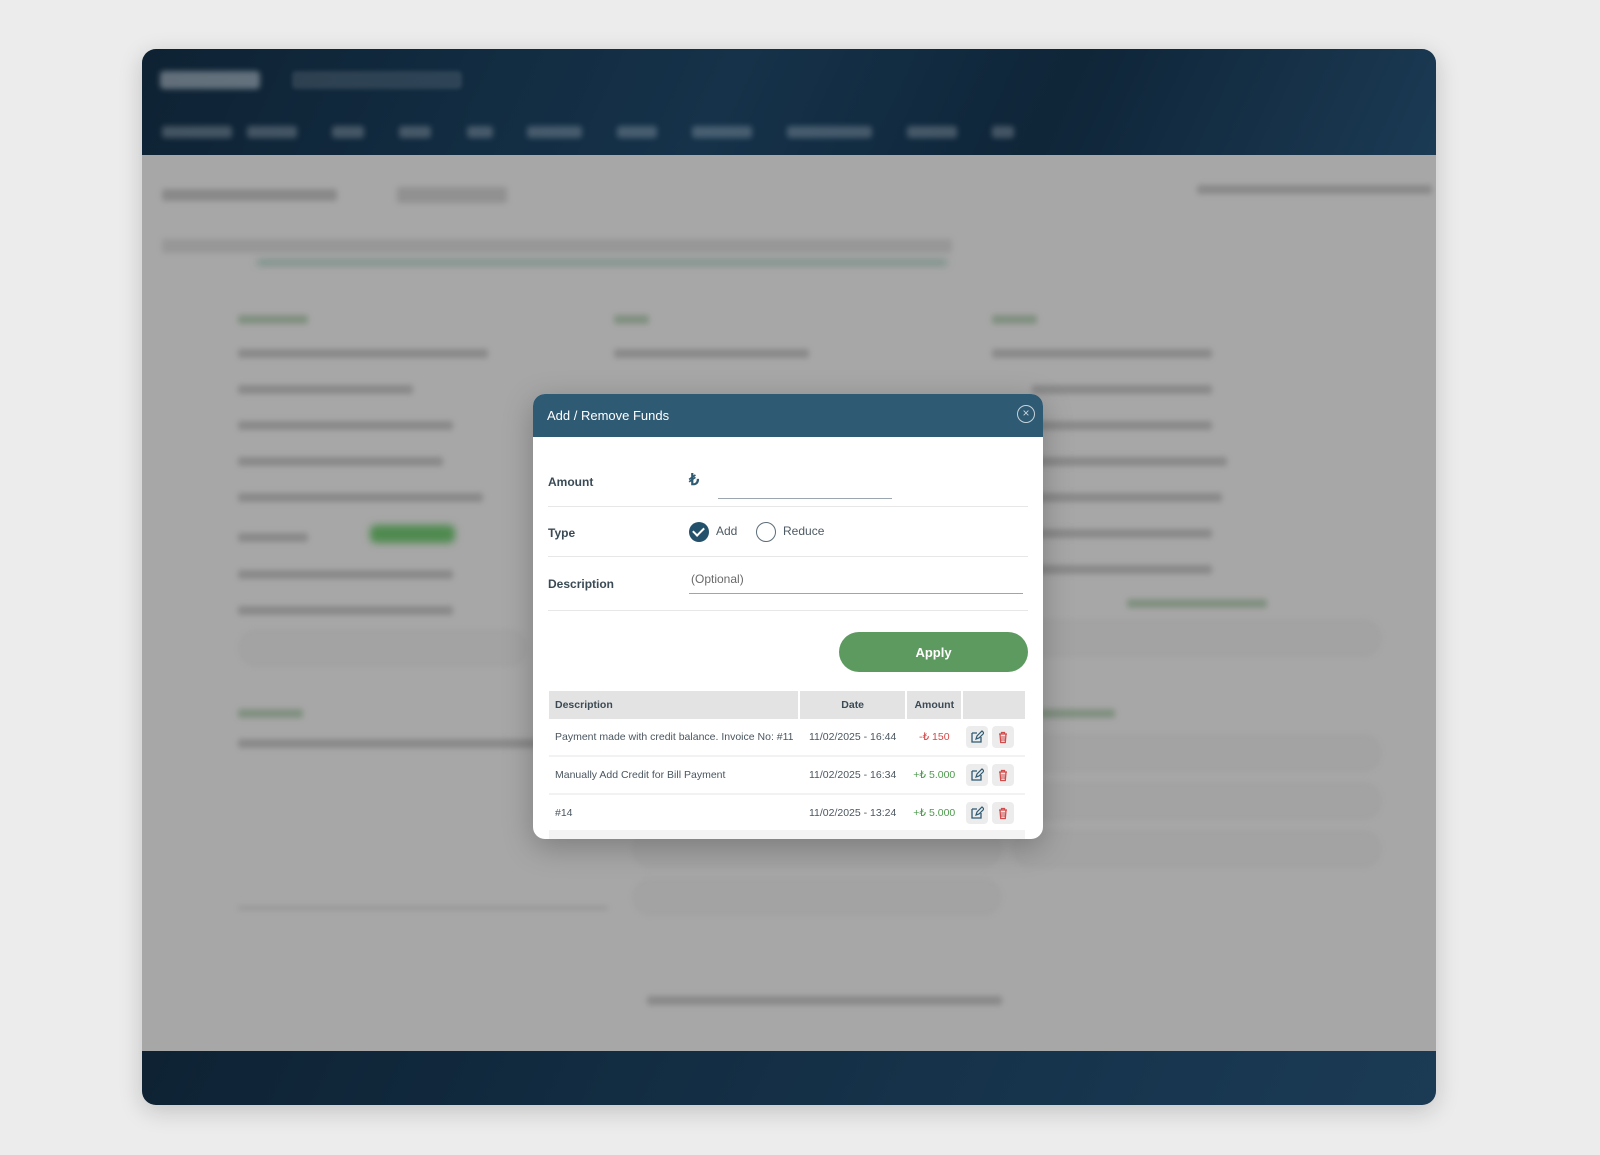 The height and width of the screenshot is (1155, 1600). I want to click on type-label: Type, so click(562, 533).